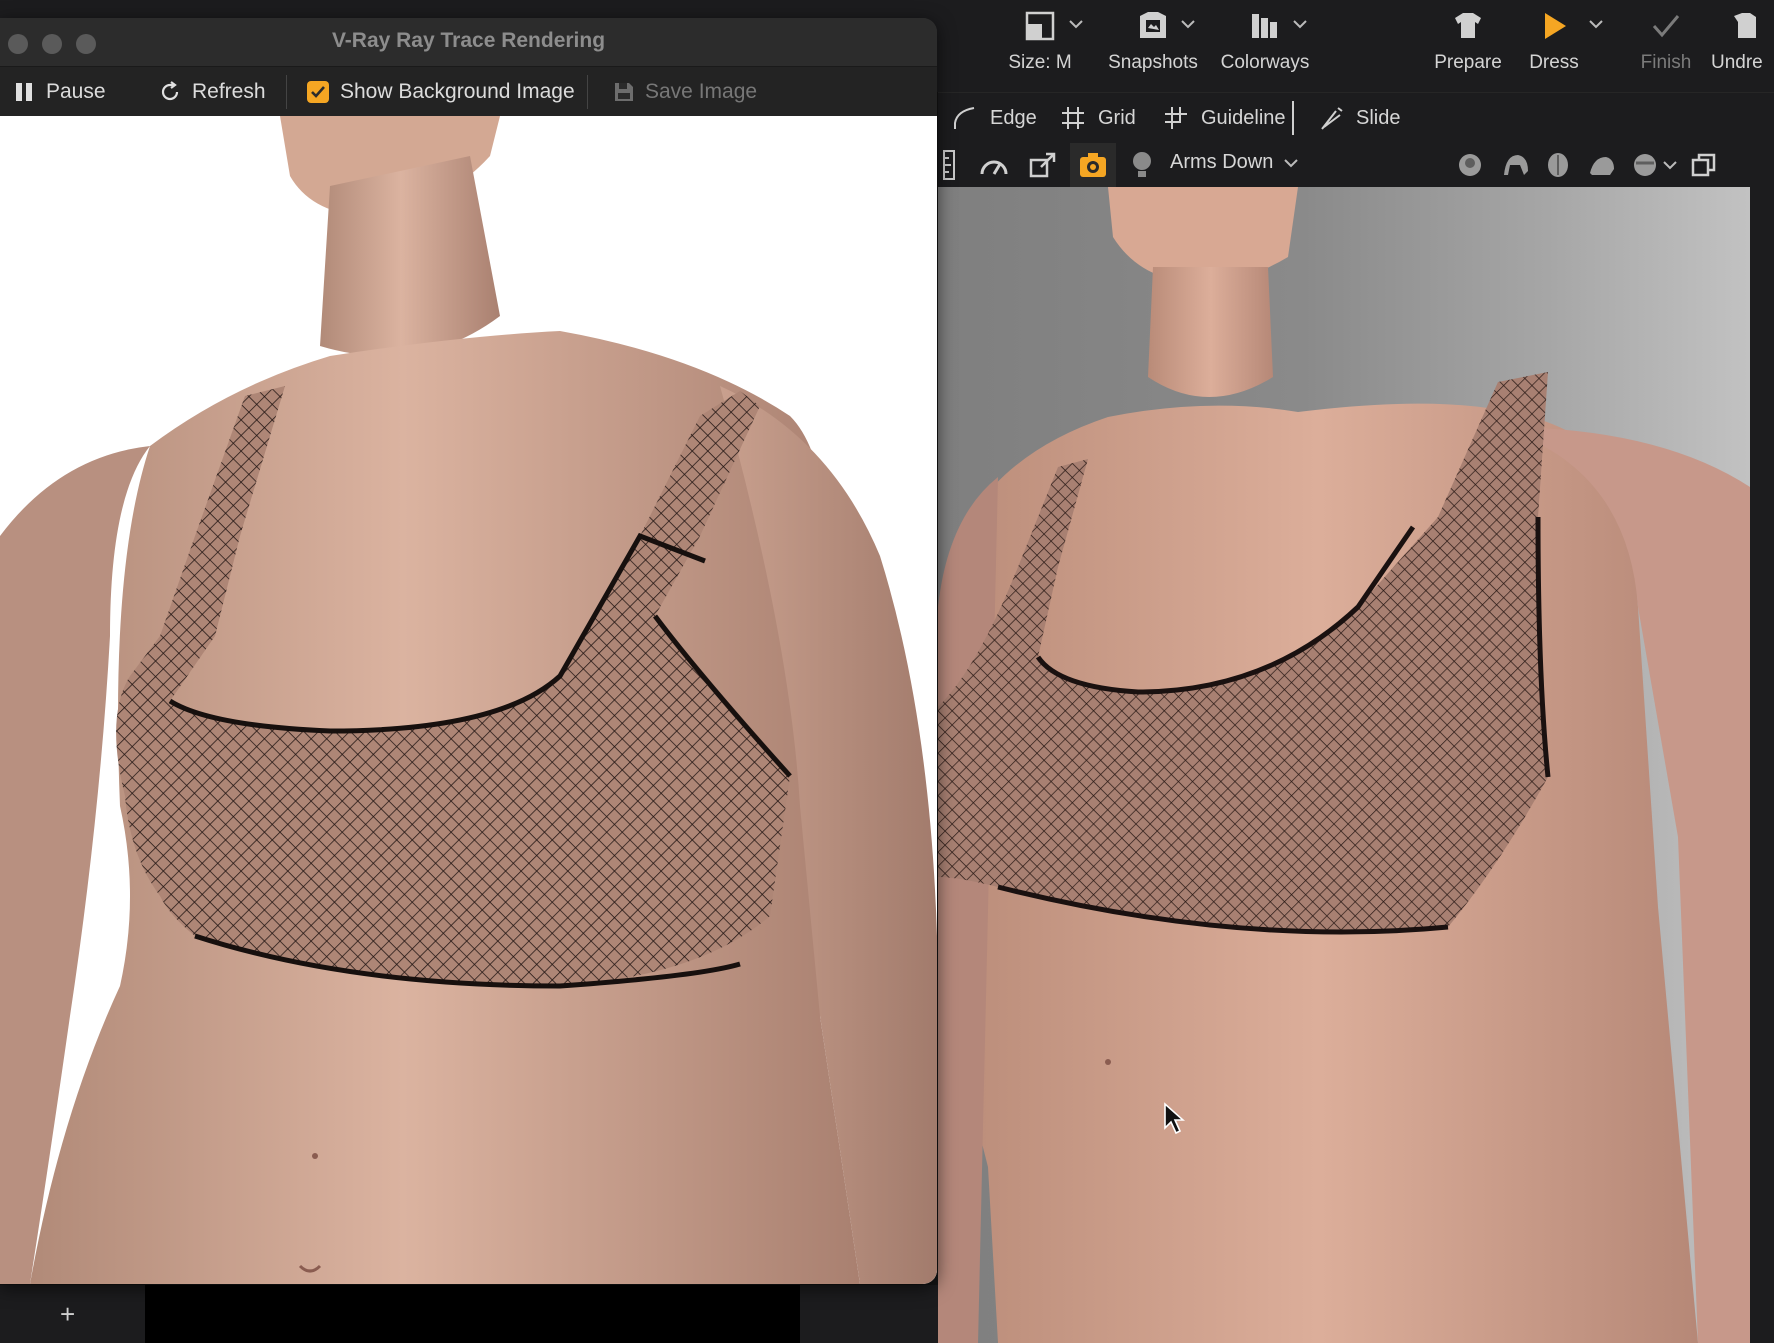 This screenshot has height=1343, width=1774. I want to click on window-titlebar: V-Ray Ray Trace Rendering, so click(468, 42).